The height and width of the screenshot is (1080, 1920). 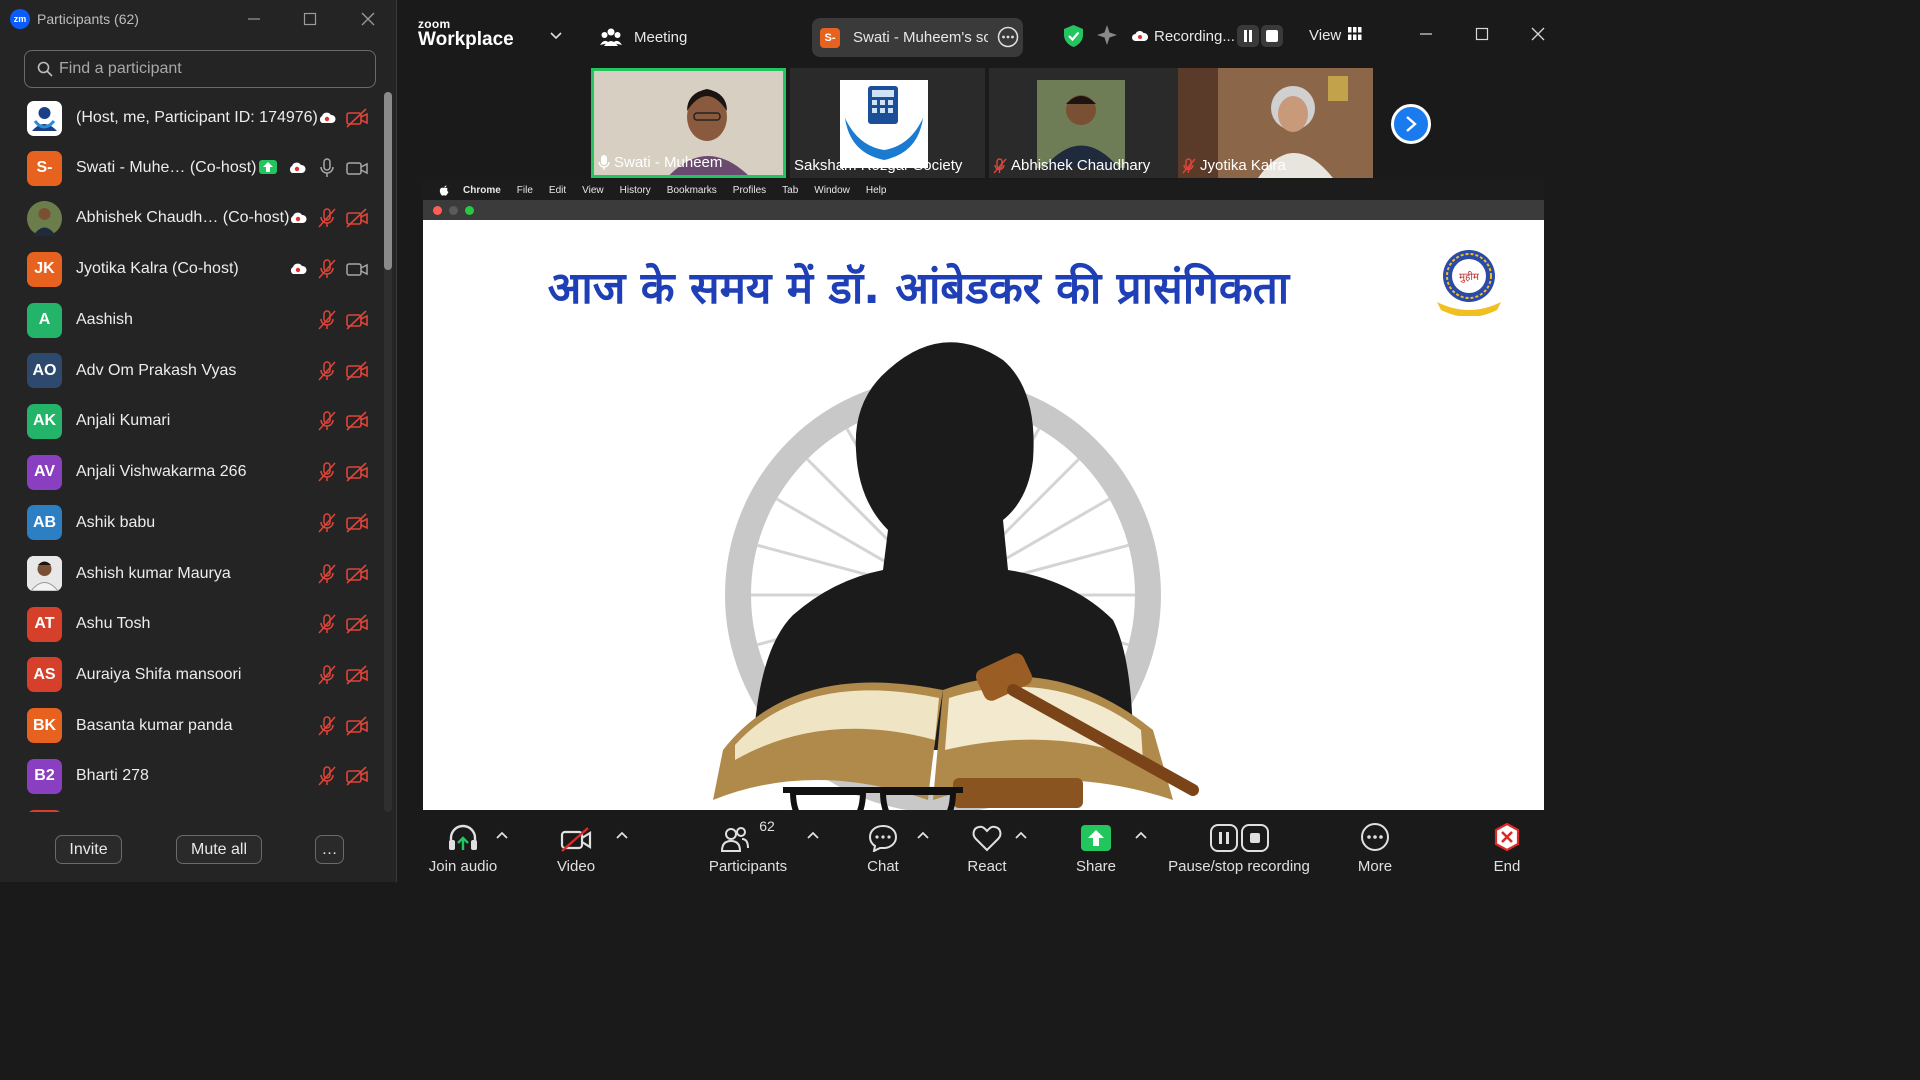 I want to click on list-item: AV Anjali Vishwakarma 266, so click(x=191, y=472).